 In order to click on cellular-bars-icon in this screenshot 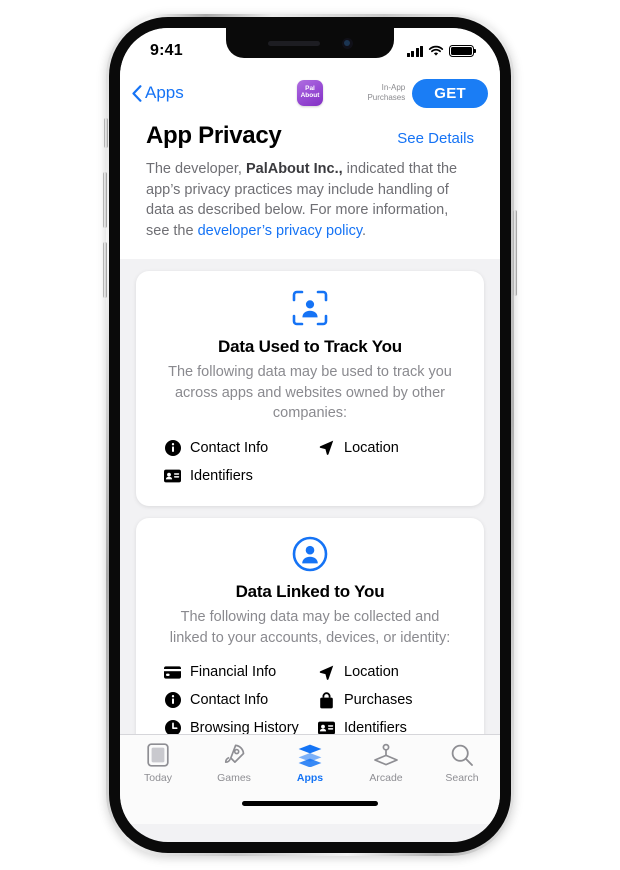, I will do `click(414, 51)`.